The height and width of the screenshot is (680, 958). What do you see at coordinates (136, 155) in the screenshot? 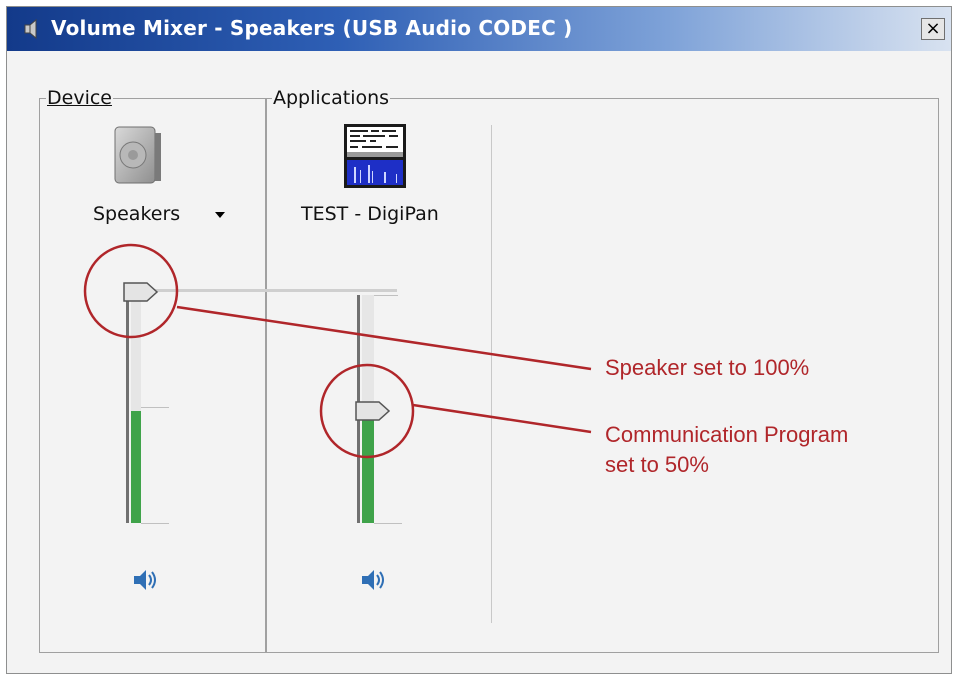
I see `speaker-device-icon` at bounding box center [136, 155].